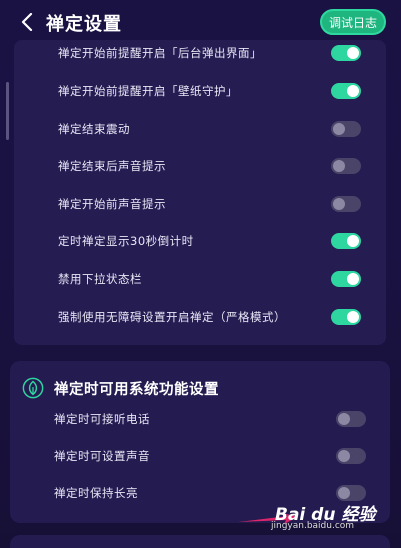 The width and height of the screenshot is (401, 548). Describe the element at coordinates (172, 317) in the screenshot. I see `setting-label: 强制使用无障碍设置开启禅定（严格模式）` at that location.